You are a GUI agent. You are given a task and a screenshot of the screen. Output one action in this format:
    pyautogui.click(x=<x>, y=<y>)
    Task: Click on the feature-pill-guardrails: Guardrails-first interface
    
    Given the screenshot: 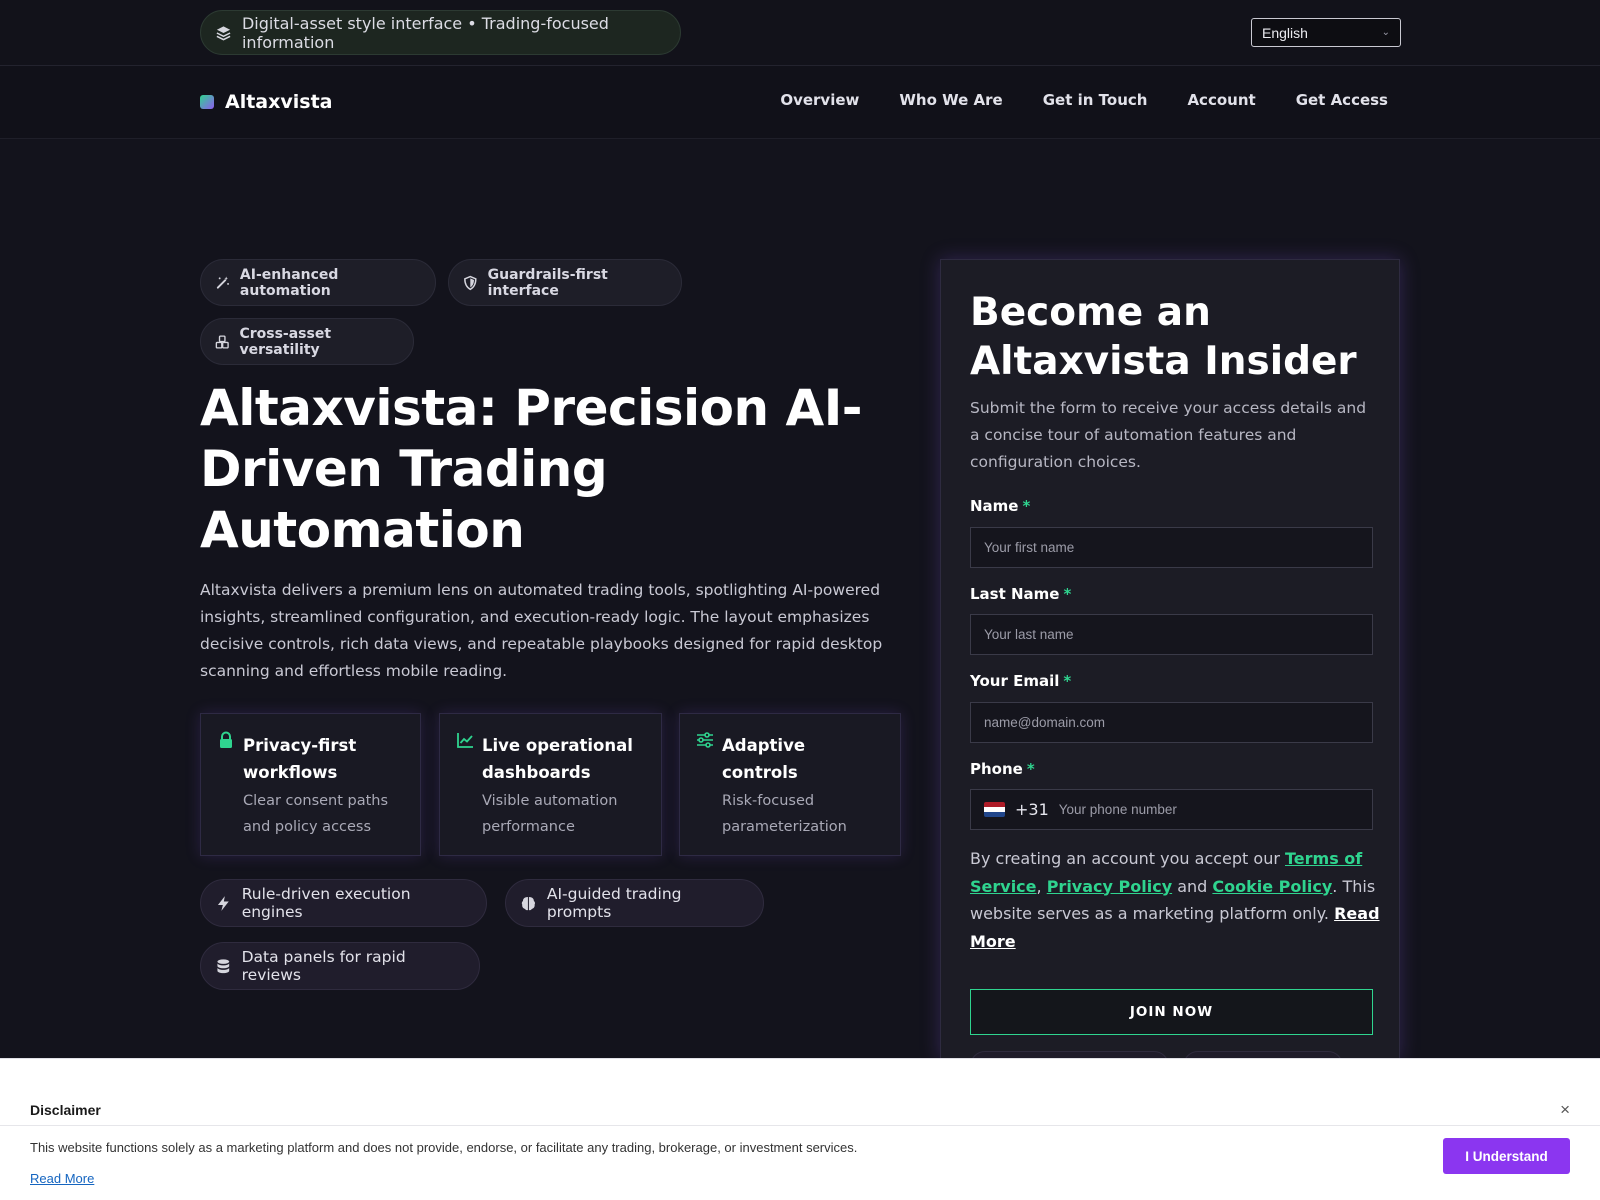 What is the action you would take?
    pyautogui.click(x=565, y=282)
    